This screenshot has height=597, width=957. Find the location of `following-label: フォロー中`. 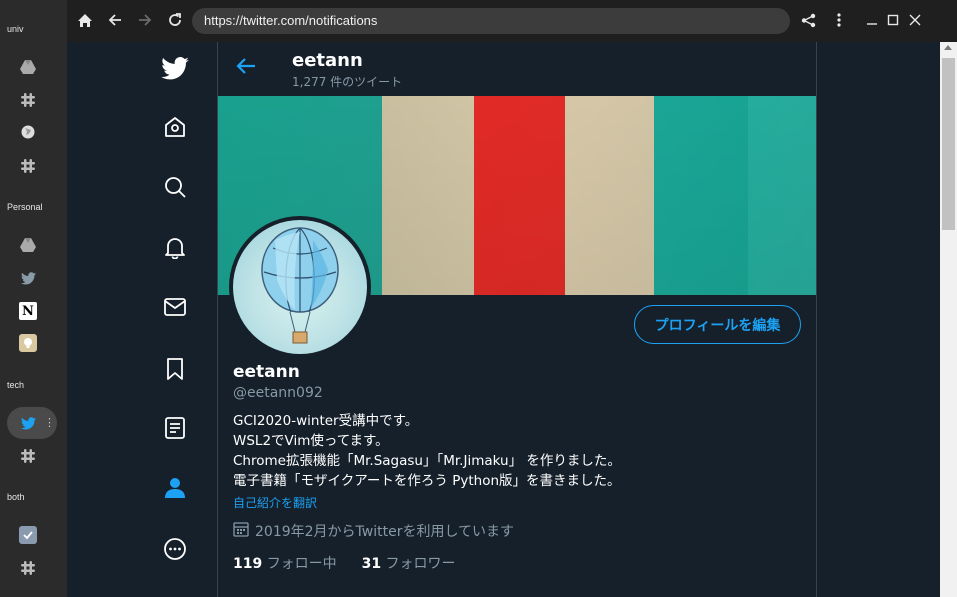

following-label: フォロー中 is located at coordinates (301, 564).